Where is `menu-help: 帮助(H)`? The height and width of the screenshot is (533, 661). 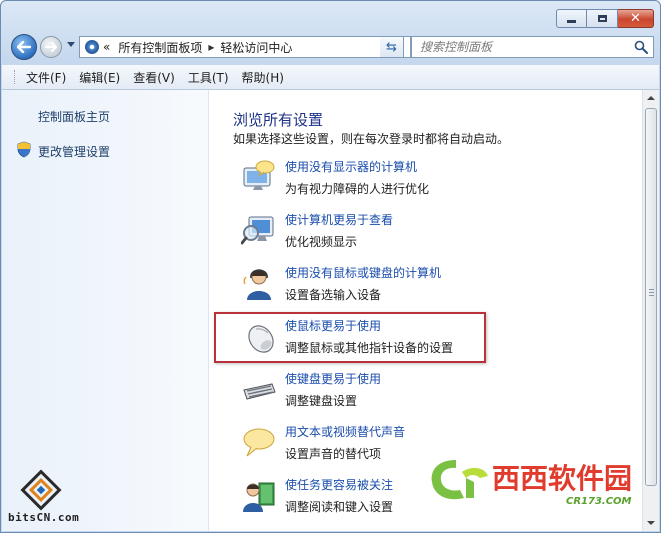 menu-help: 帮助(H) is located at coordinates (263, 77).